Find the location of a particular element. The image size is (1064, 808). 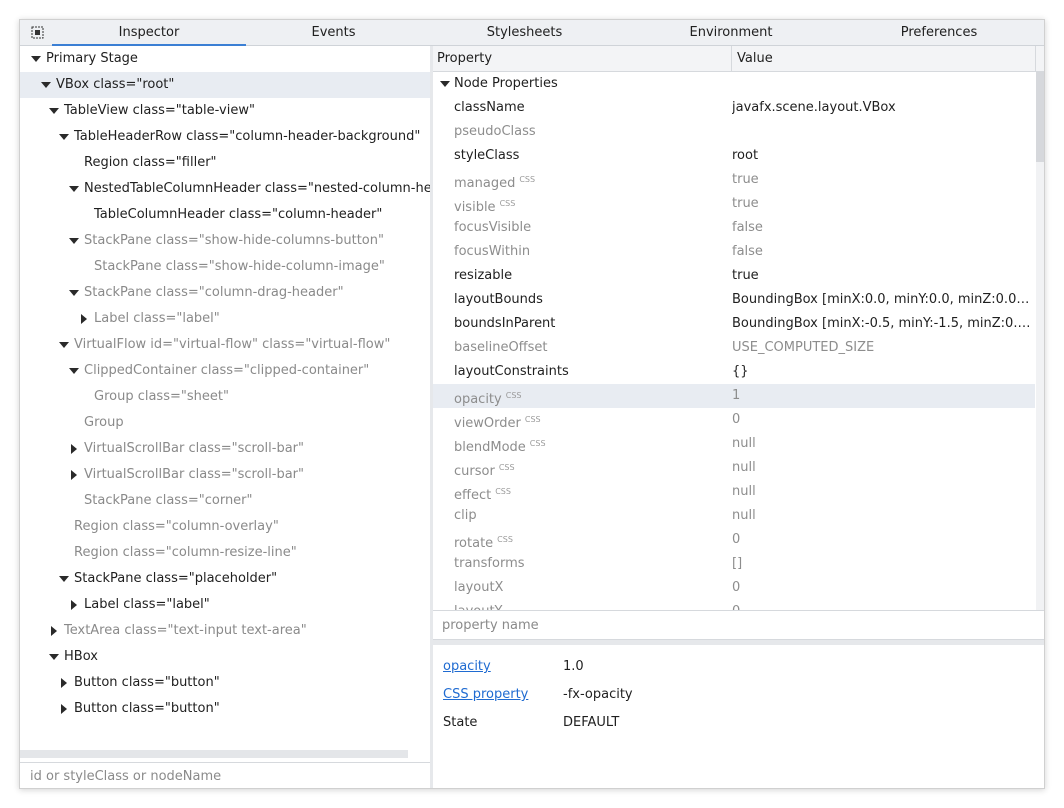

detail-key-link: opacity is located at coordinates (467, 667).